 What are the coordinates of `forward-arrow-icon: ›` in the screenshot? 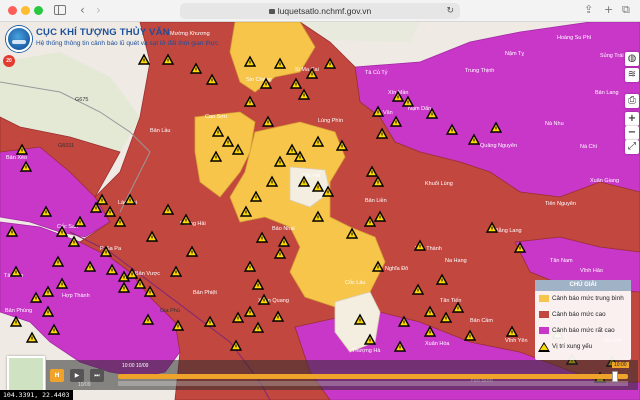 It's located at (98, 10).